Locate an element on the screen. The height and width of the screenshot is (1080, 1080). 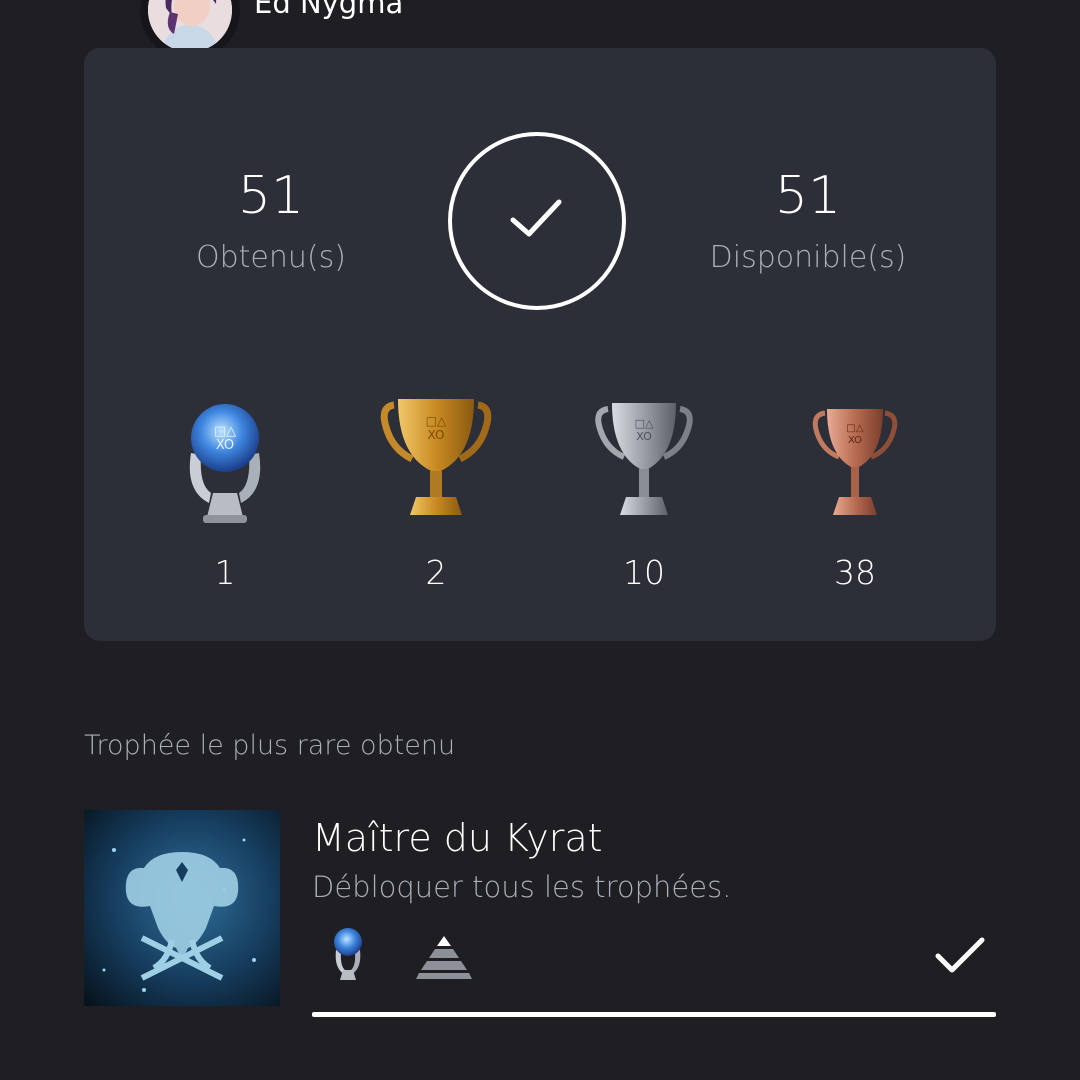
rarest-trophy-image is located at coordinates (182, 908).